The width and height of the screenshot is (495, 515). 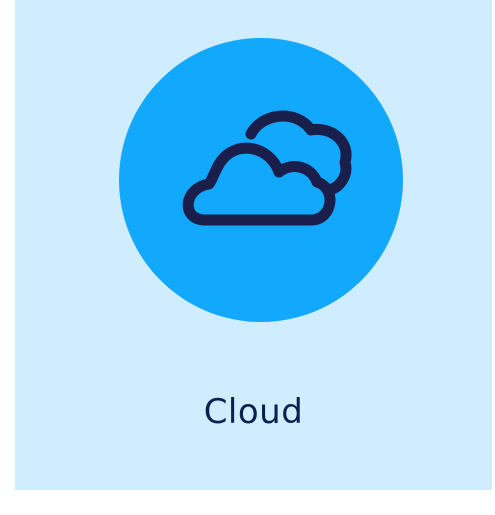 What do you see at coordinates (253, 412) in the screenshot?
I see `tile-label: Cloud` at bounding box center [253, 412].